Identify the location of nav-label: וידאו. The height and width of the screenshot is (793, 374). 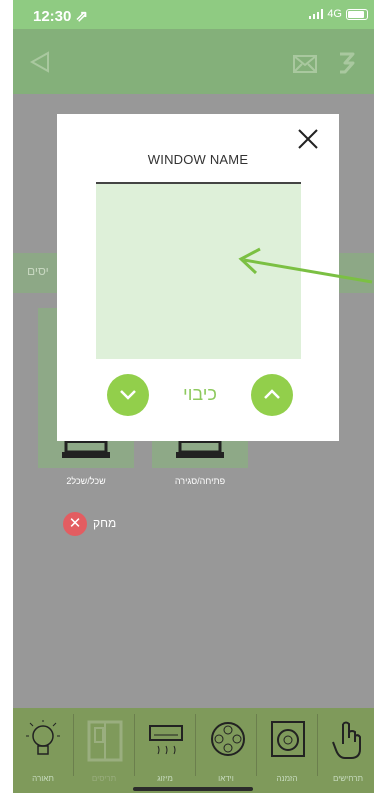
(226, 778).